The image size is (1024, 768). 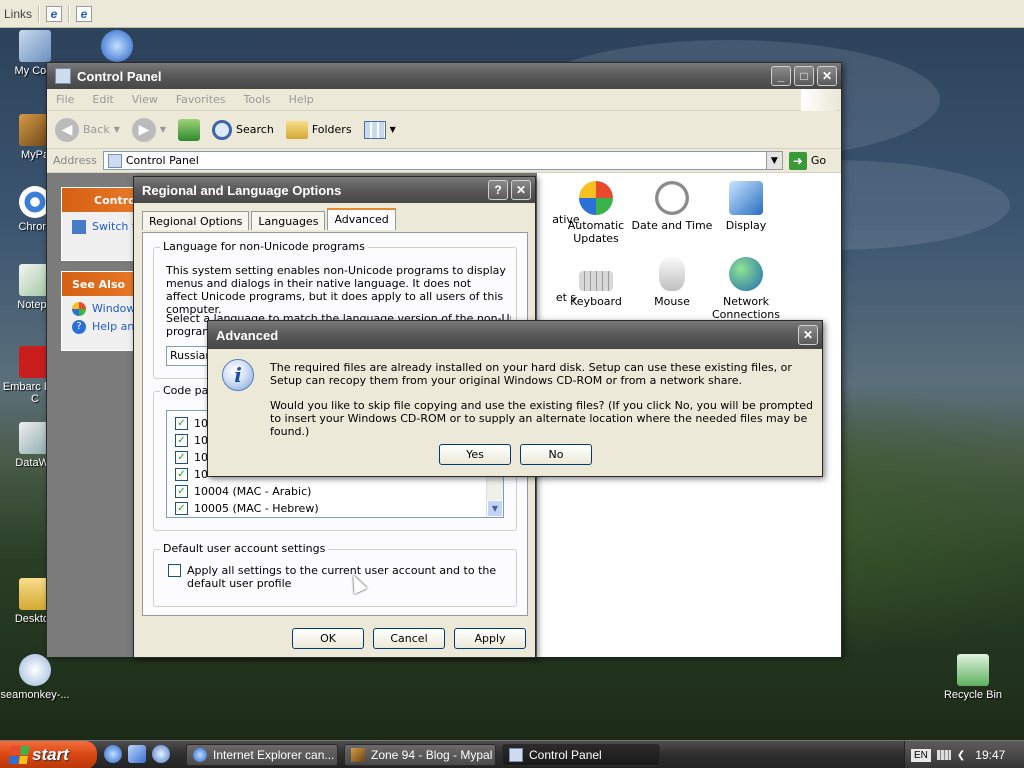 I want to click on menu-favorites: Favorites, so click(x=201, y=99).